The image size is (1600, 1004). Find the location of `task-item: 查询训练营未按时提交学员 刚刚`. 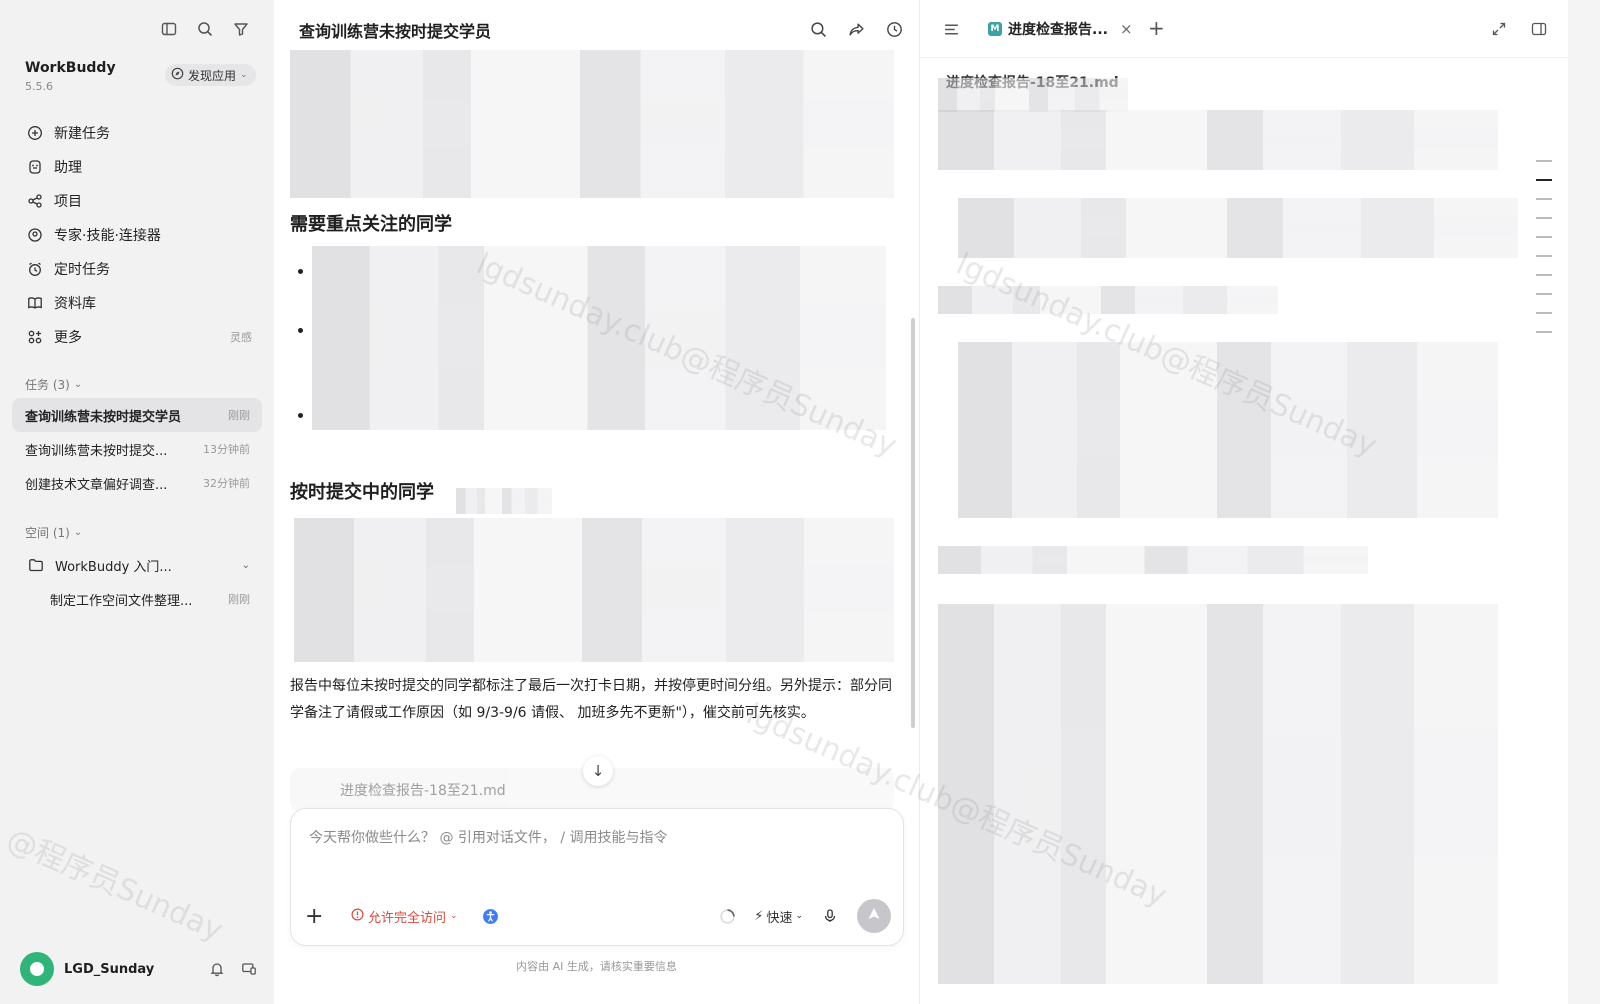

task-item: 查询训练营未按时提交学员 刚刚 is located at coordinates (137, 415).